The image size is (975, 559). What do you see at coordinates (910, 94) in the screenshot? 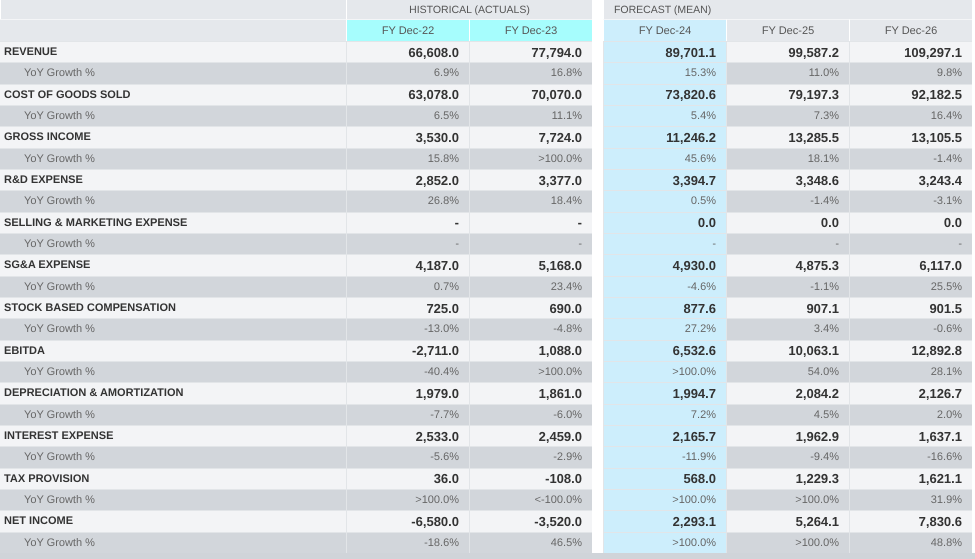
I see `value-cell: 92,182.5` at bounding box center [910, 94].